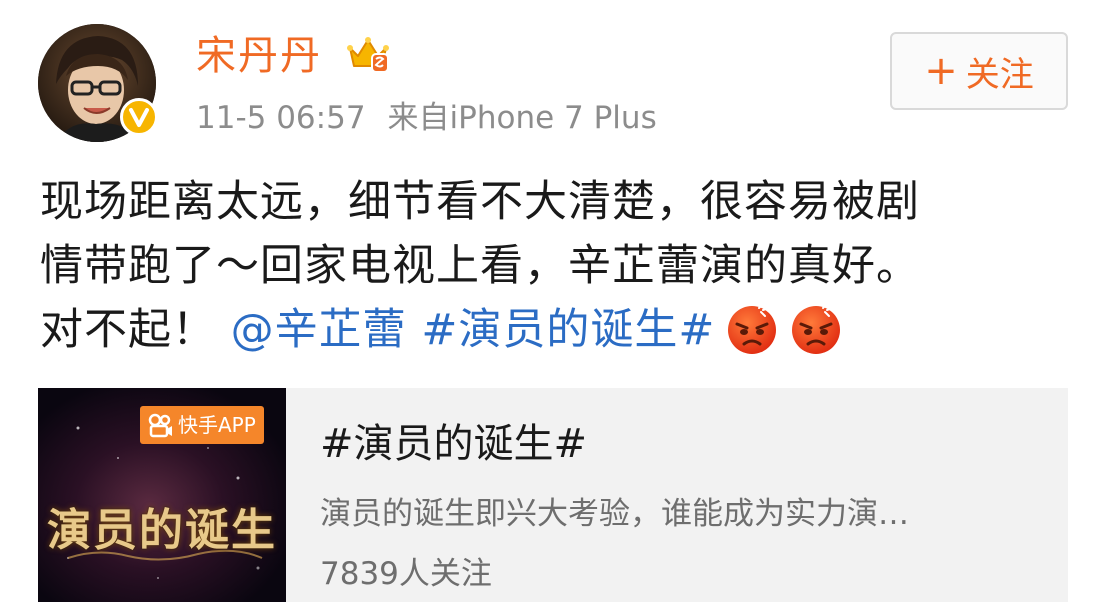 This screenshot has height=602, width=1108. Describe the element at coordinates (139, 117) in the screenshot. I see `verified-icon` at that location.